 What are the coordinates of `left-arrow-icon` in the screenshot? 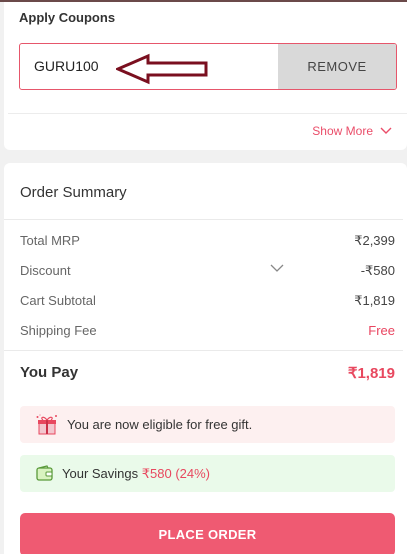 It's located at (162, 69).